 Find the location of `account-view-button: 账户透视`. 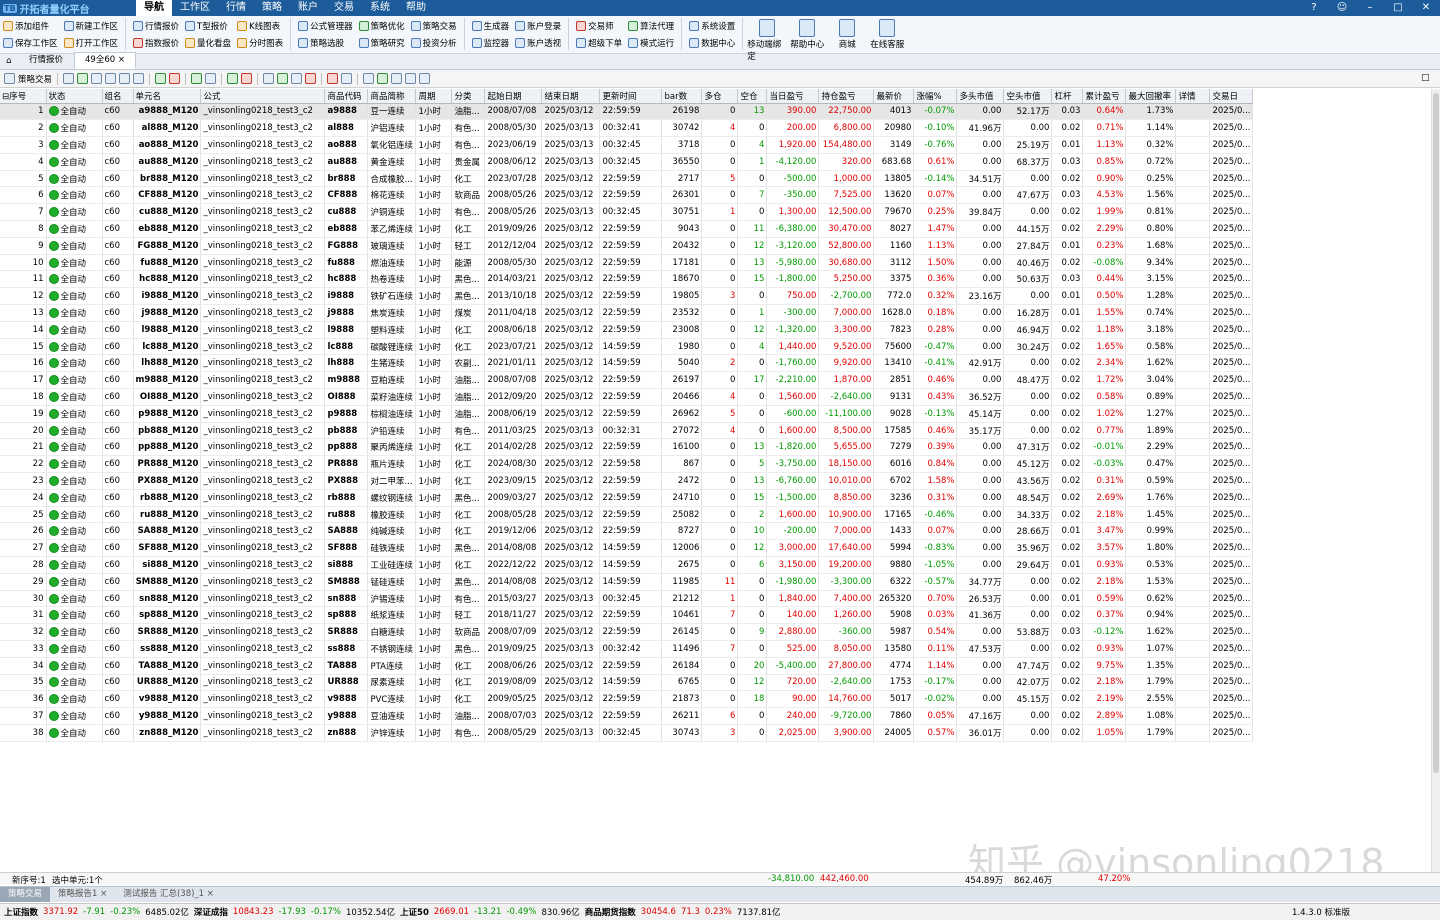

account-view-button: 账户透视 is located at coordinates (538, 43).